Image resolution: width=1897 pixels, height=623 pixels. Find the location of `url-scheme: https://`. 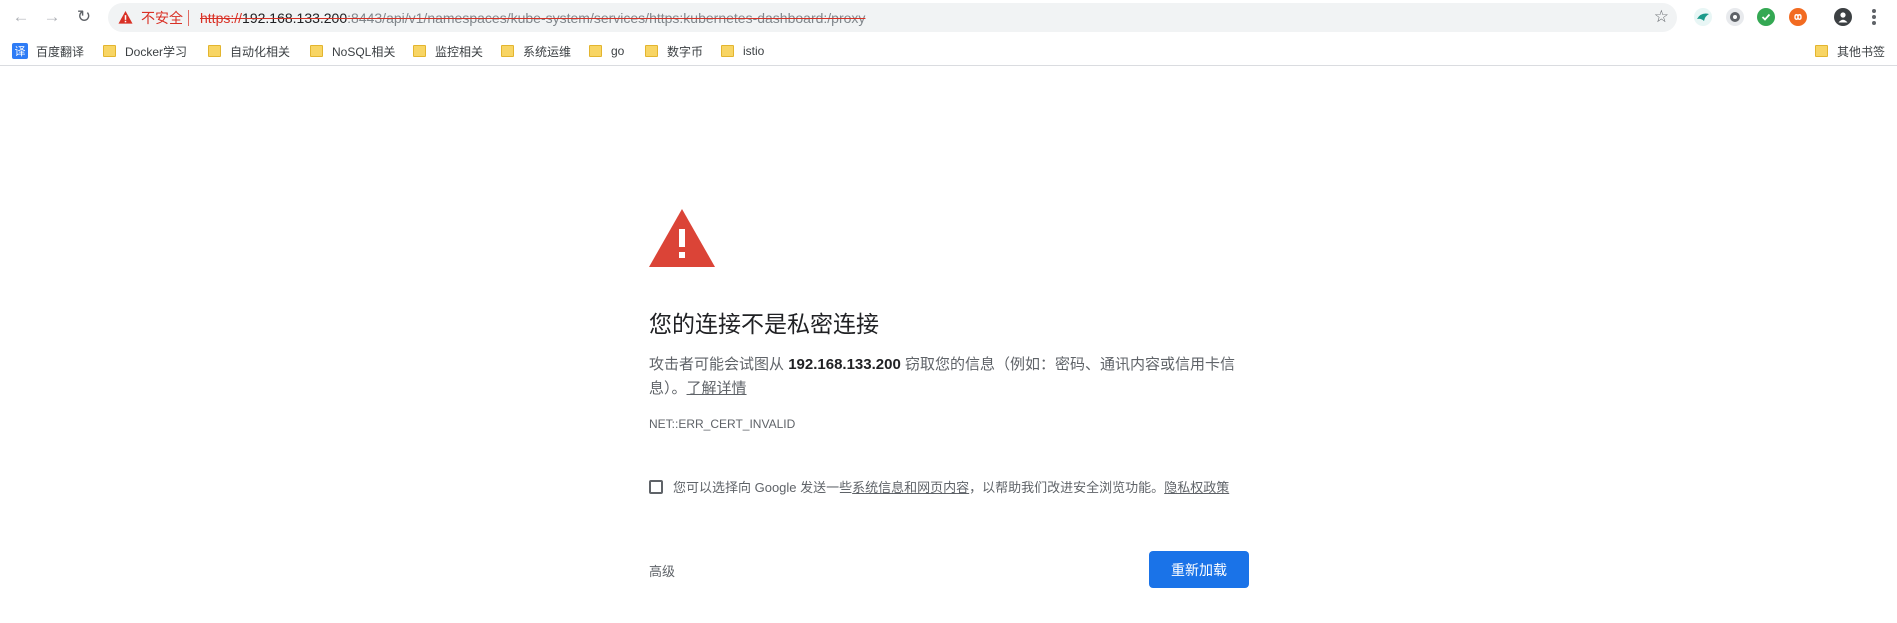

url-scheme: https:// is located at coordinates (221, 18).